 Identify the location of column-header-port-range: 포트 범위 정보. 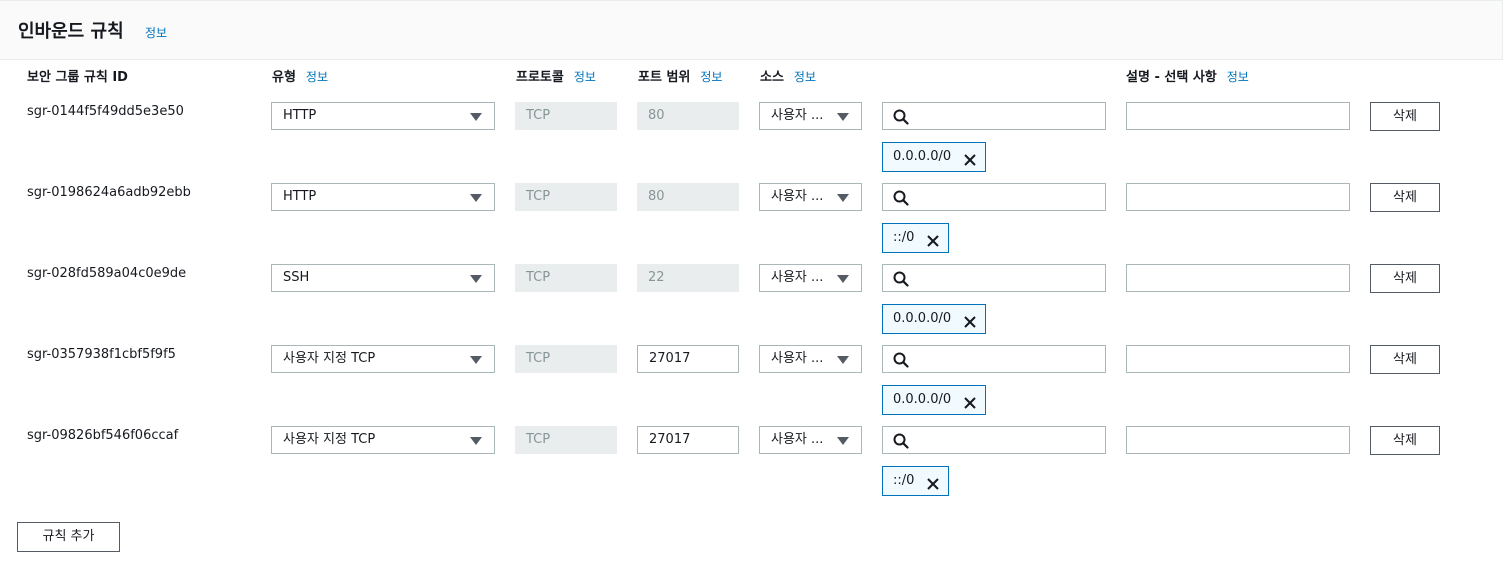
(680, 77).